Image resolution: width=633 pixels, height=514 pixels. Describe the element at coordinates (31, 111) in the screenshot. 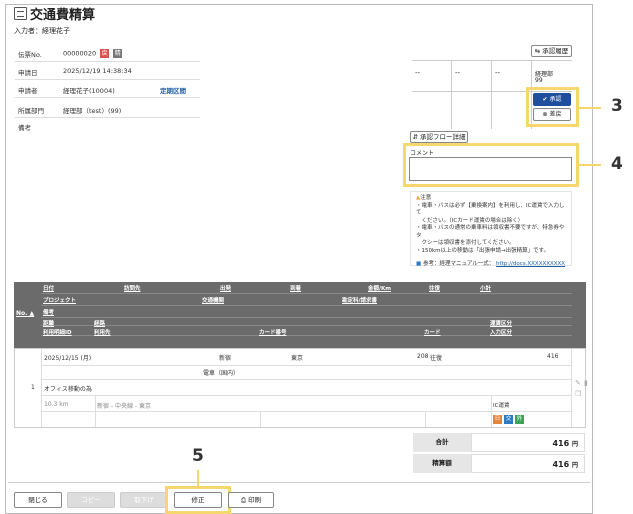

I see `dept-label: 所属部門` at that location.